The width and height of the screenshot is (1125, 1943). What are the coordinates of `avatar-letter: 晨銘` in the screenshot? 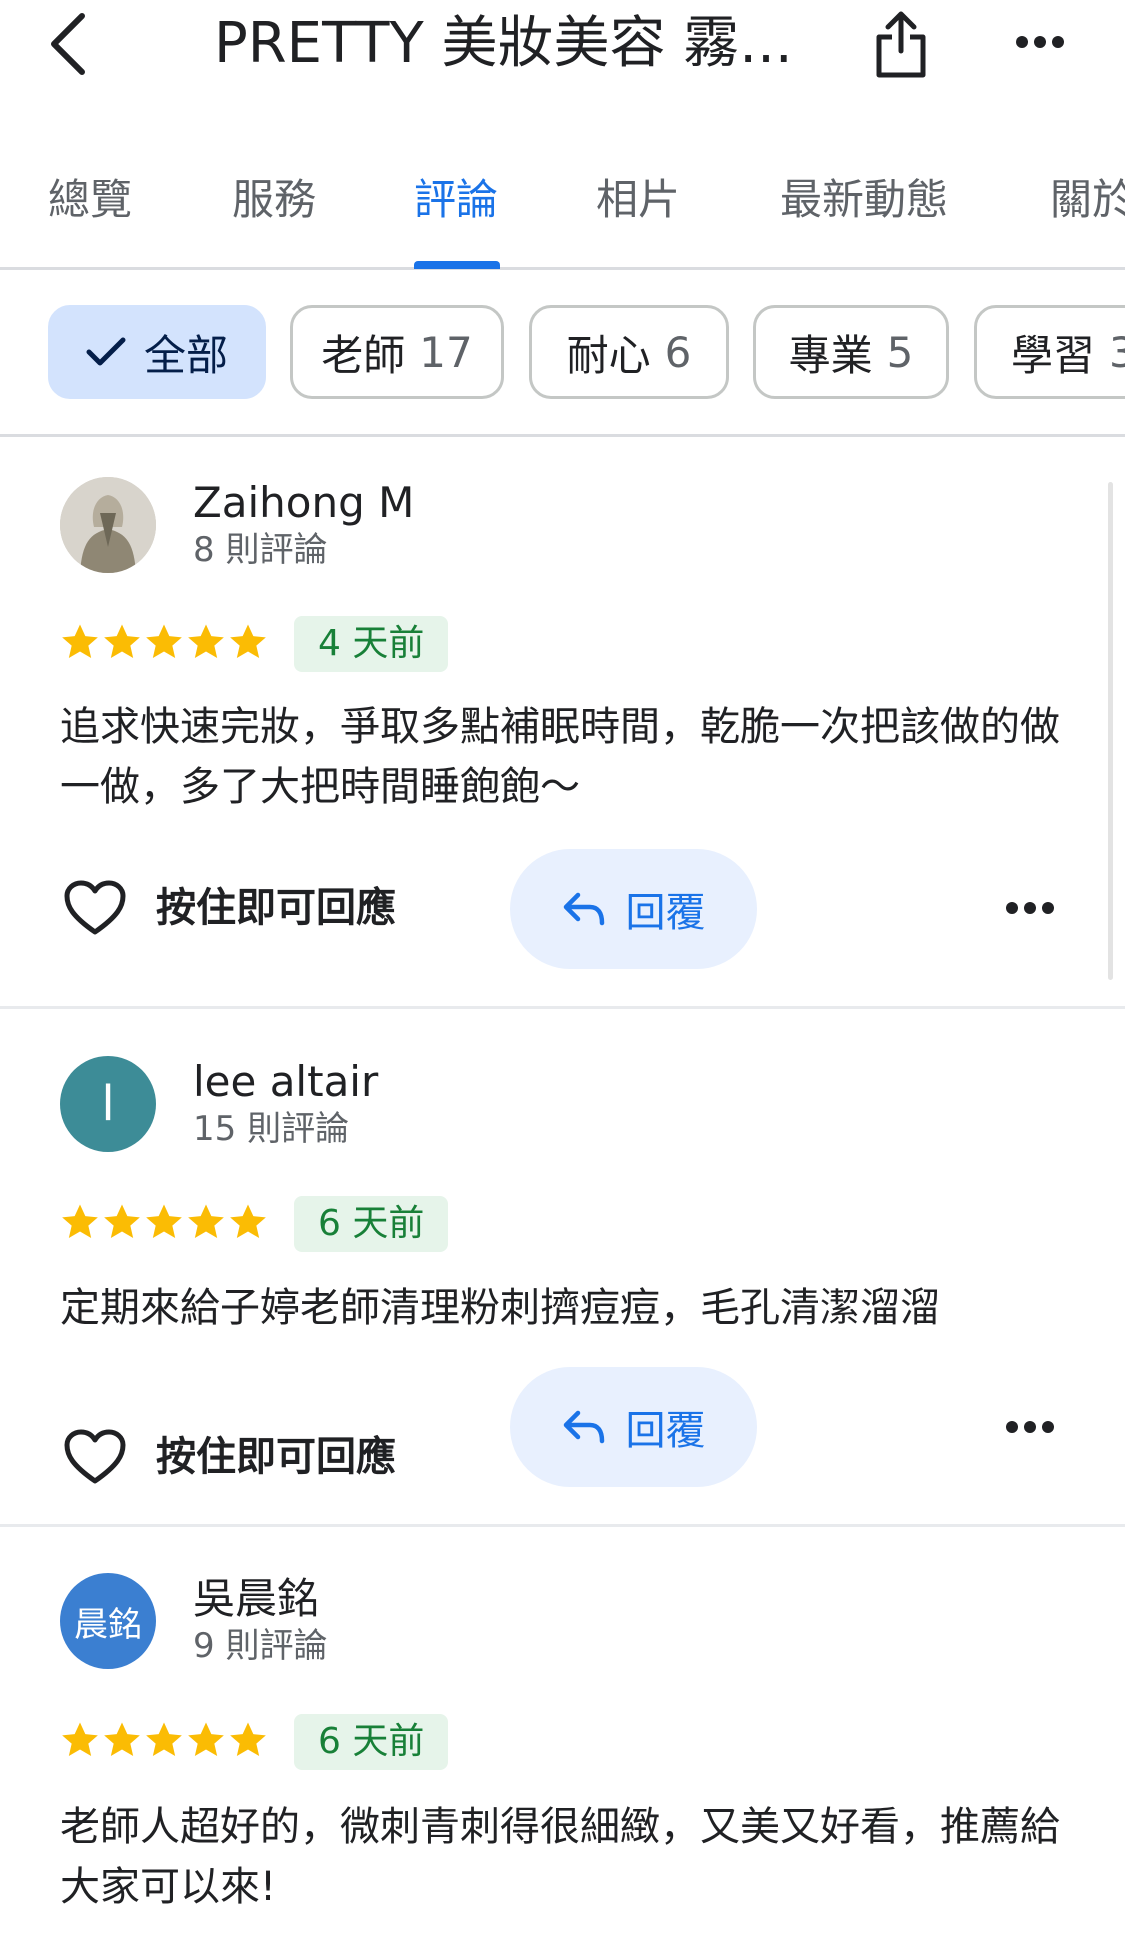 It's located at (108, 1624).